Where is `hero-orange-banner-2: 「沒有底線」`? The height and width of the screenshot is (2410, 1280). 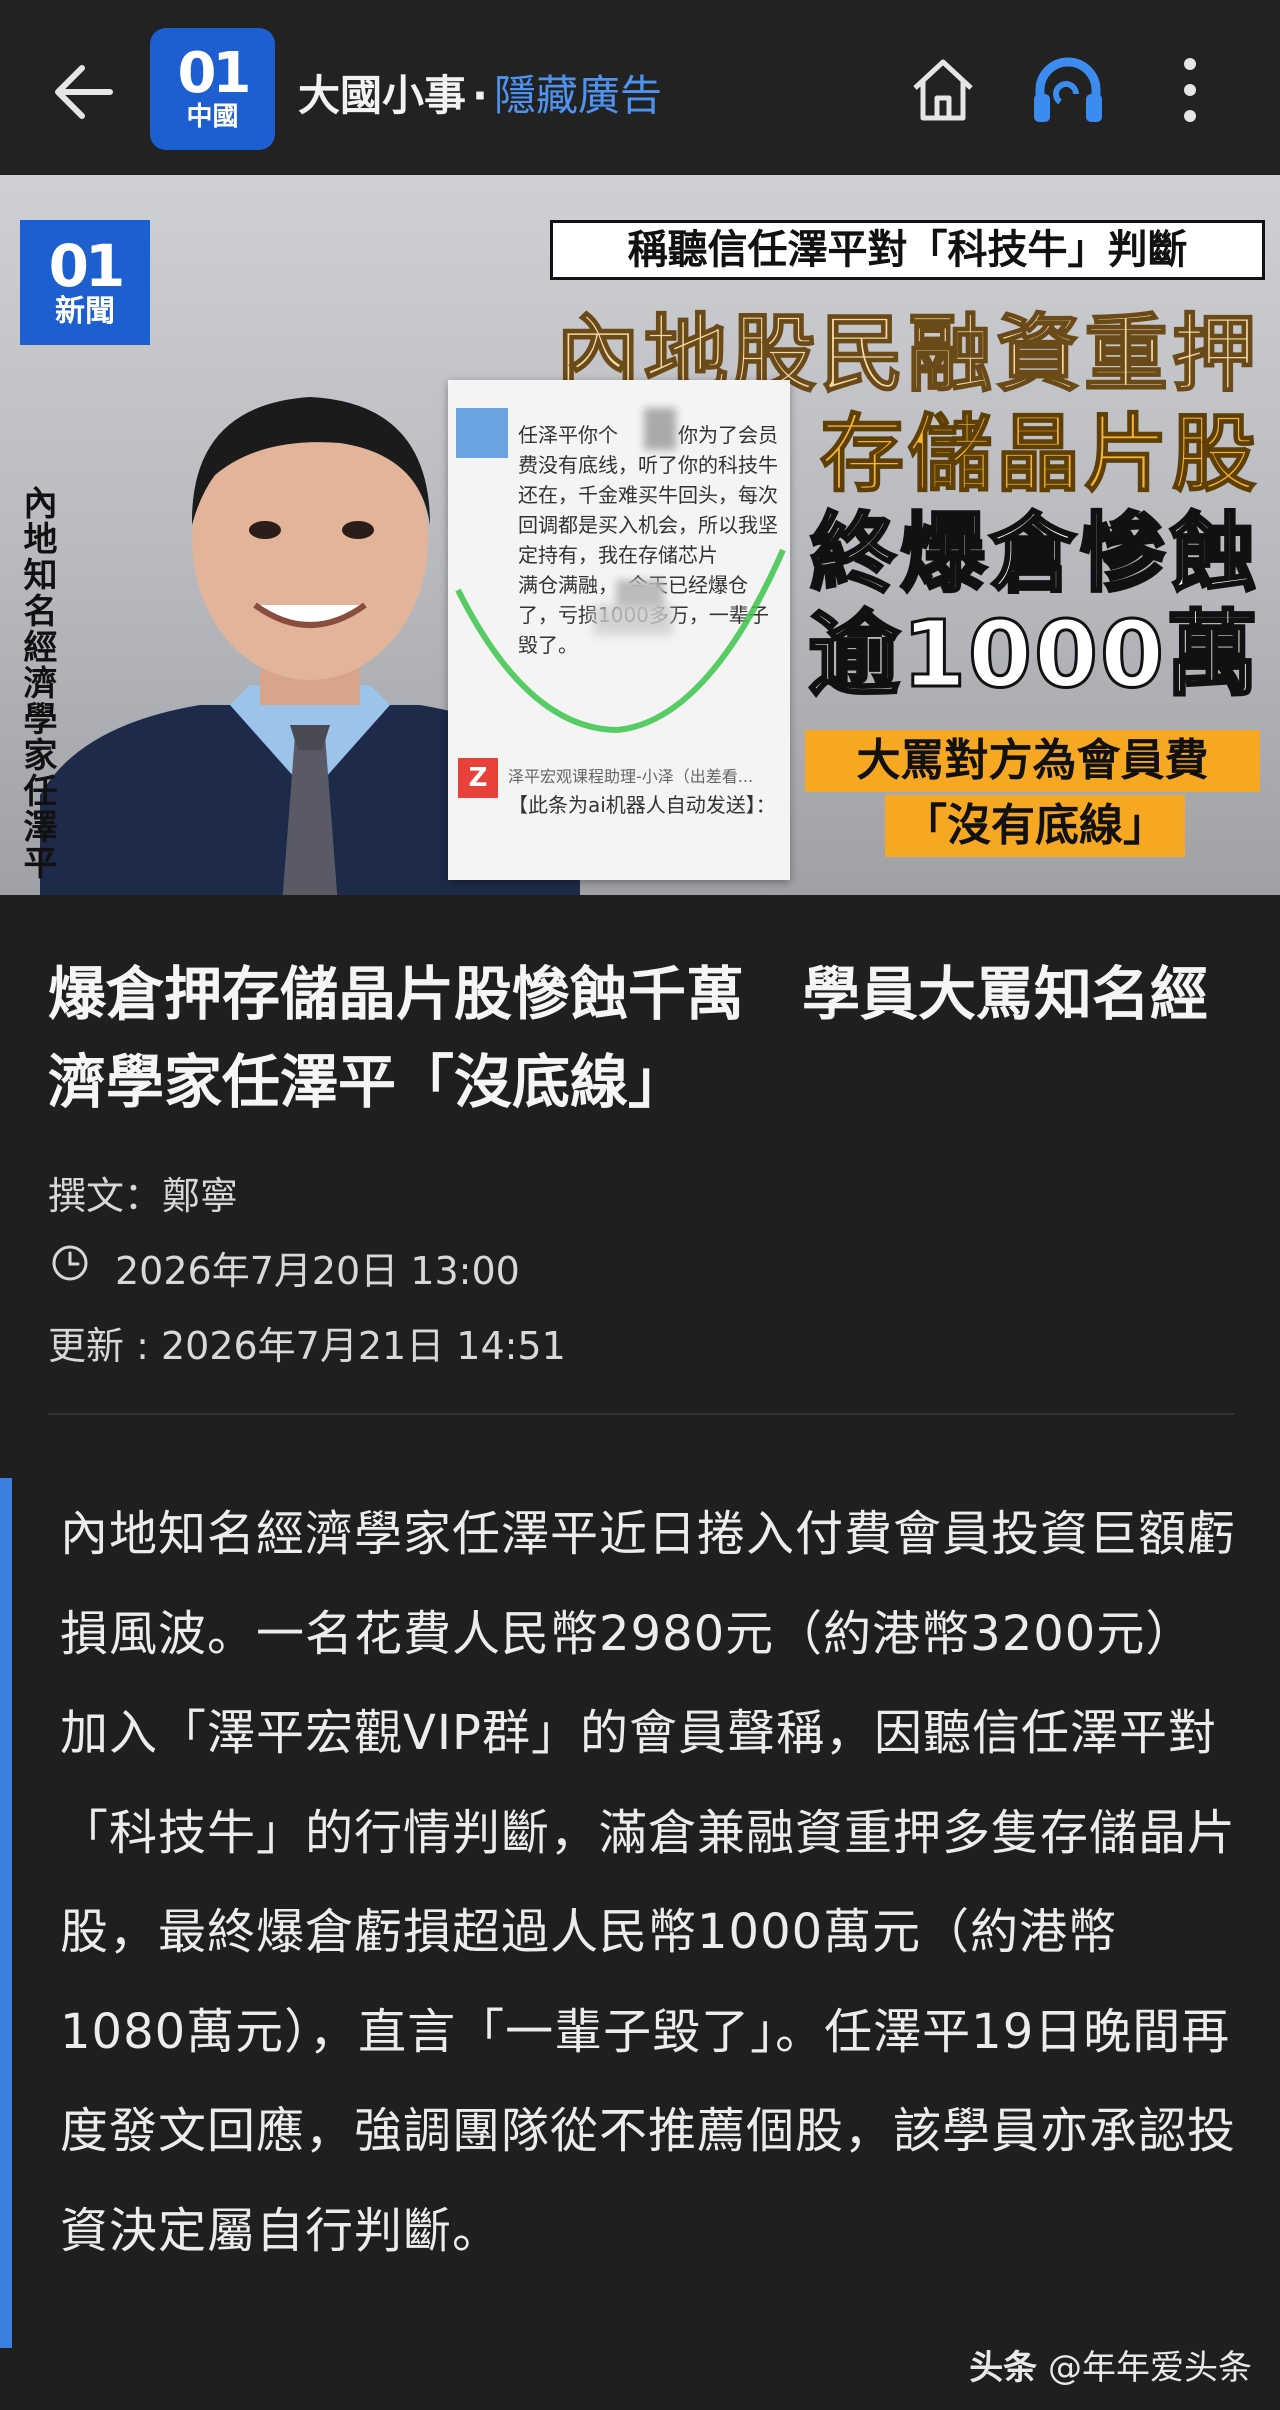
hero-orange-banner-2: 「沒有底線」 is located at coordinates (1035, 826).